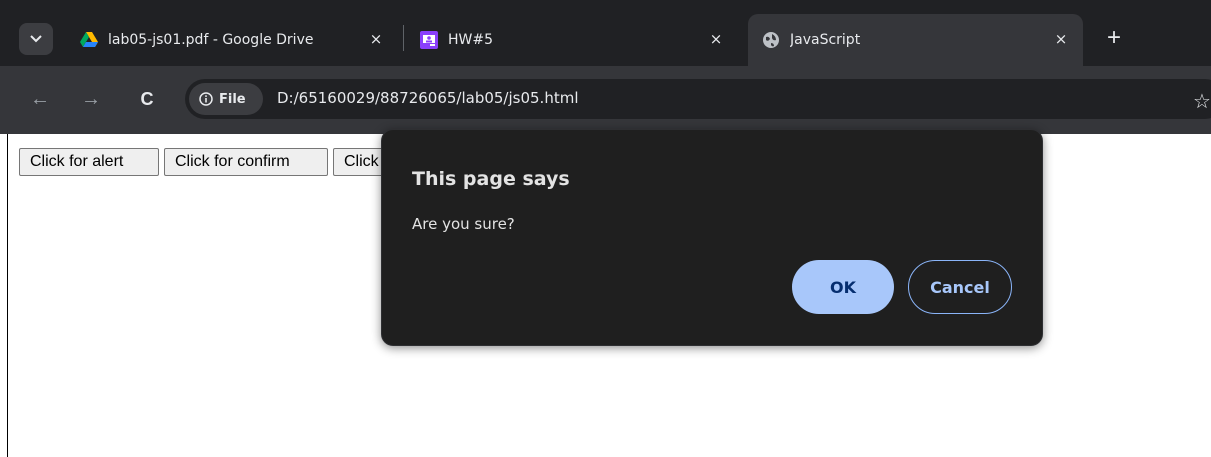  What do you see at coordinates (471, 40) in the screenshot?
I see `tab-title: HW#5` at bounding box center [471, 40].